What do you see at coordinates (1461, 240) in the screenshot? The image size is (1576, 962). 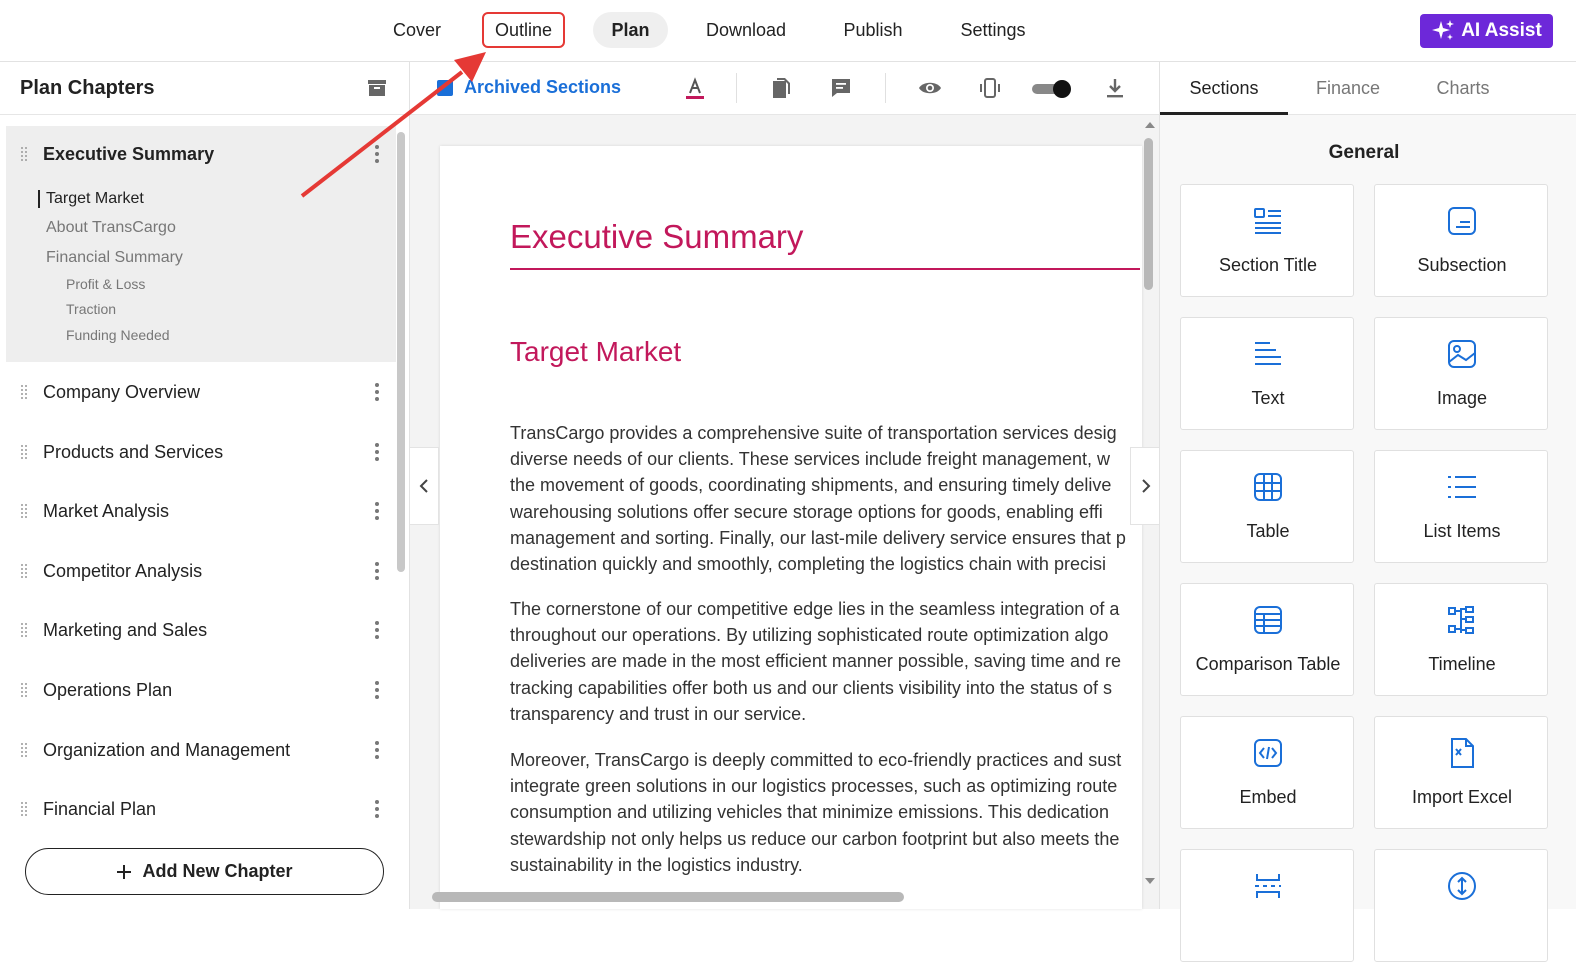 I see `subsection-card: Subsection` at bounding box center [1461, 240].